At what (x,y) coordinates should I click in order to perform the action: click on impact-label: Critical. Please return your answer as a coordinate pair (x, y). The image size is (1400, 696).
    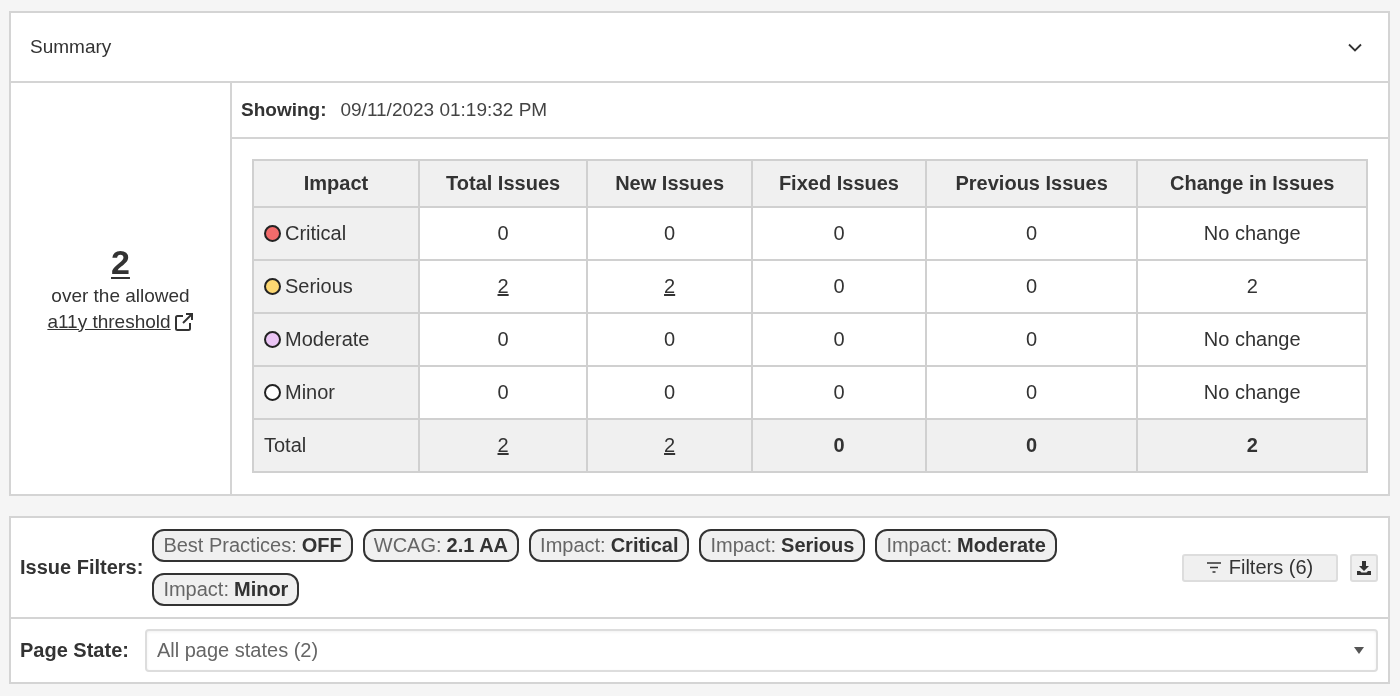
    Looking at the image, I should click on (316, 233).